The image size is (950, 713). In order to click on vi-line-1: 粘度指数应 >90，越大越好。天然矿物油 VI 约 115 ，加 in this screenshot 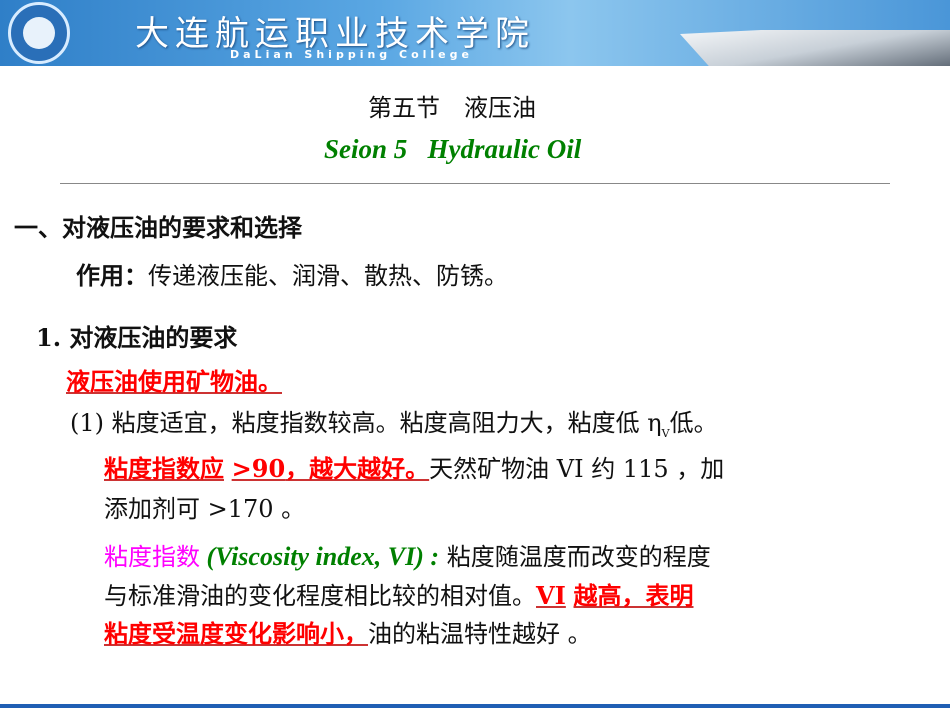, I will do `click(414, 466)`.